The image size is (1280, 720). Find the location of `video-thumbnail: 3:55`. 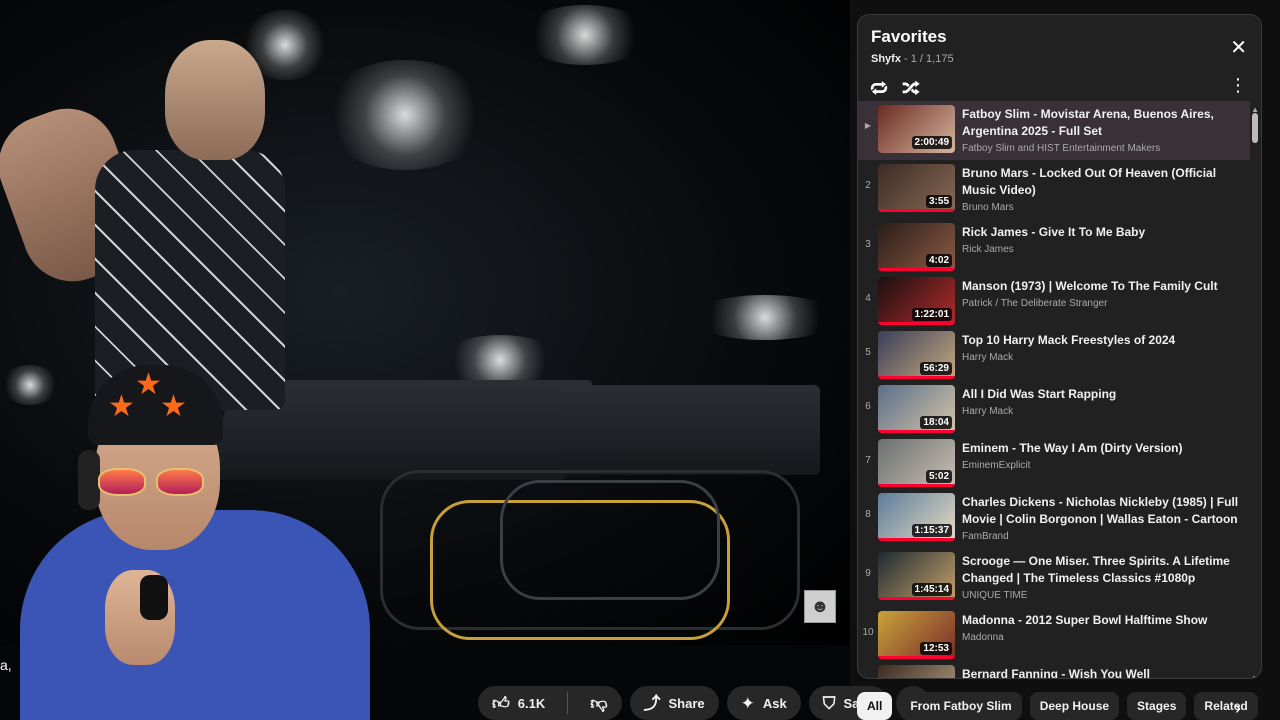

video-thumbnail: 3:55 is located at coordinates (916, 188).